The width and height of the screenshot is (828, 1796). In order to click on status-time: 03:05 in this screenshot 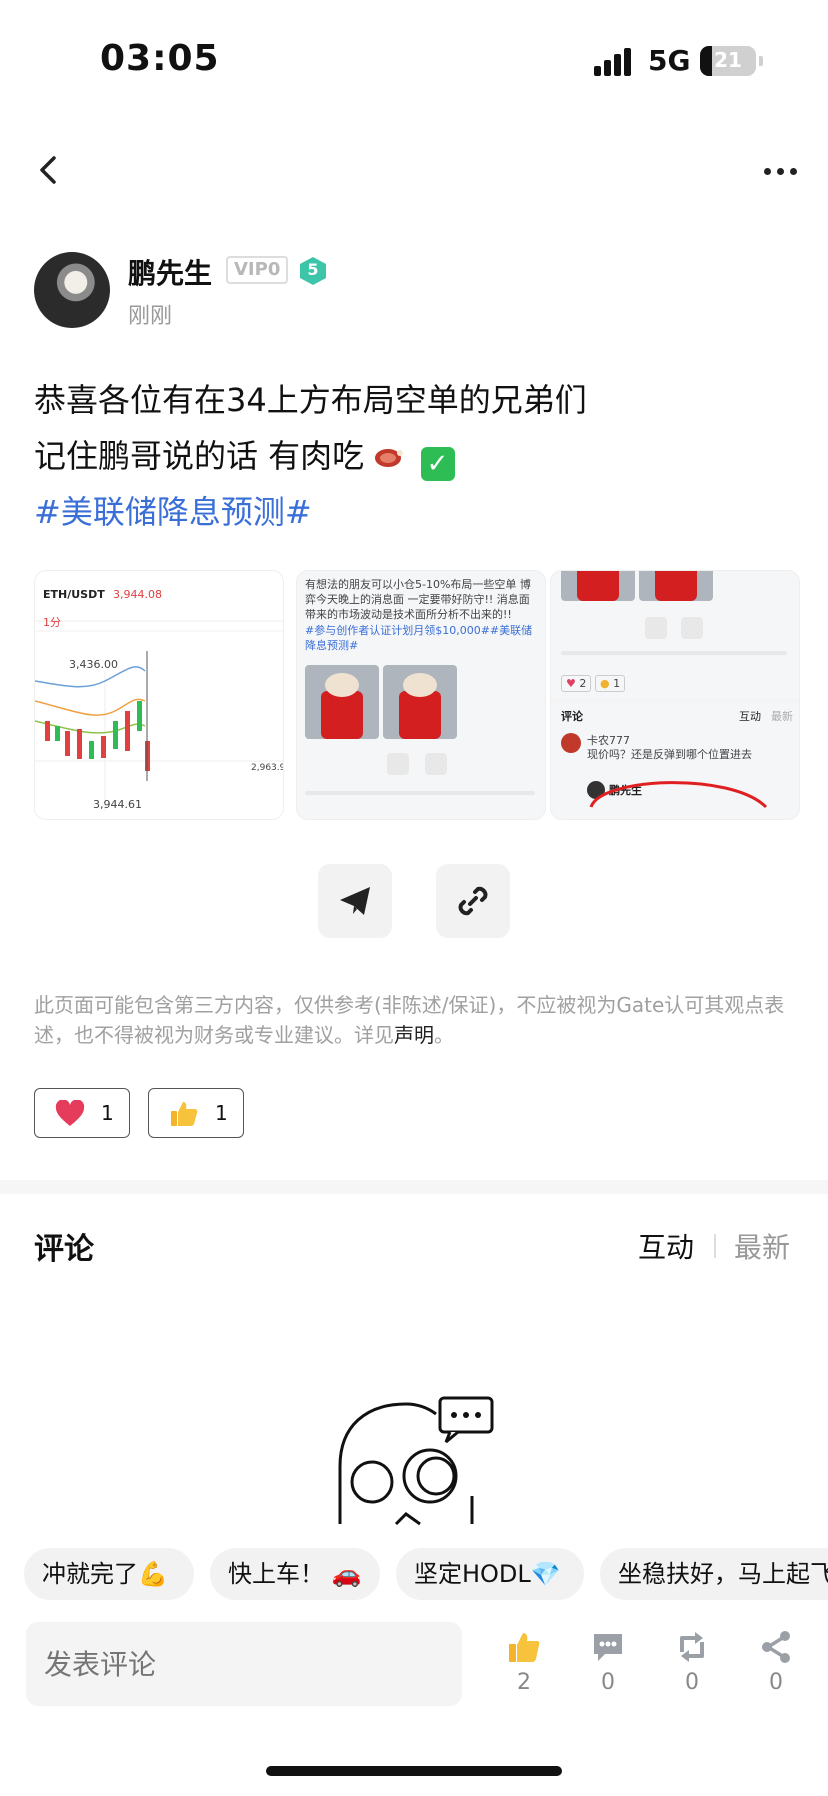, I will do `click(160, 58)`.